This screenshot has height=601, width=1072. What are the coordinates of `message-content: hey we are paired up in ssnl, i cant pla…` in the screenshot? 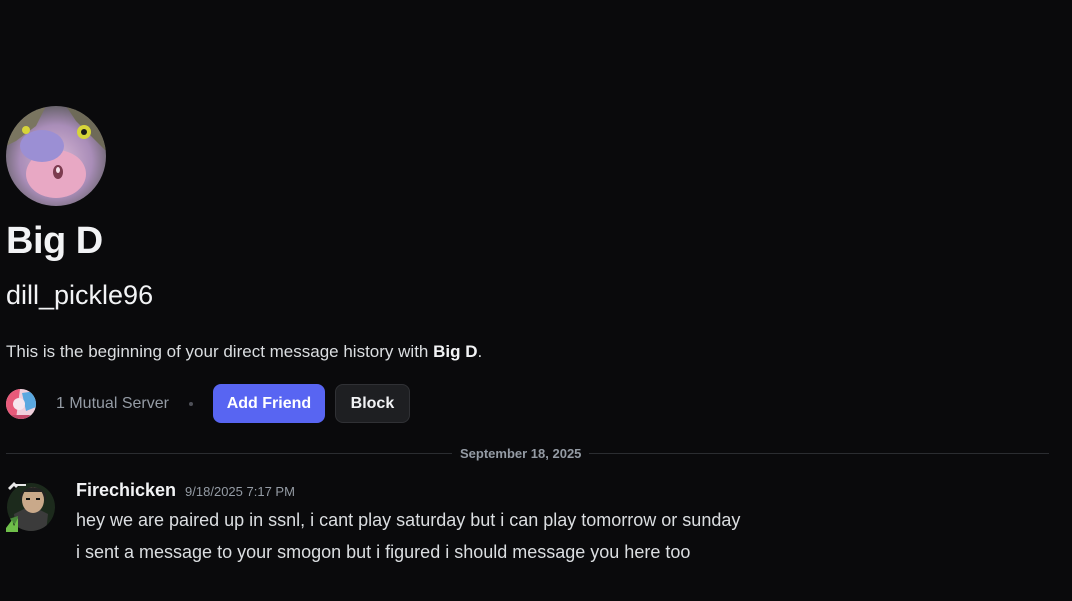 It's located at (408, 520).